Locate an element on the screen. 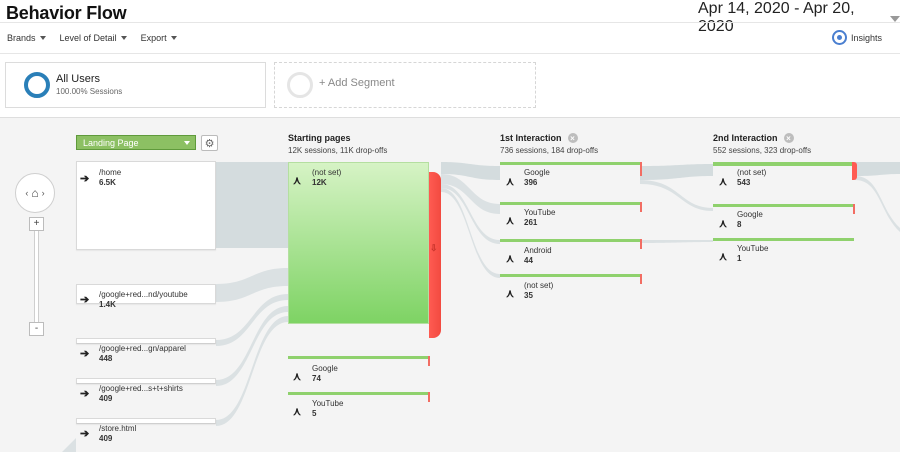  brands-label: Brands is located at coordinates (21, 38).